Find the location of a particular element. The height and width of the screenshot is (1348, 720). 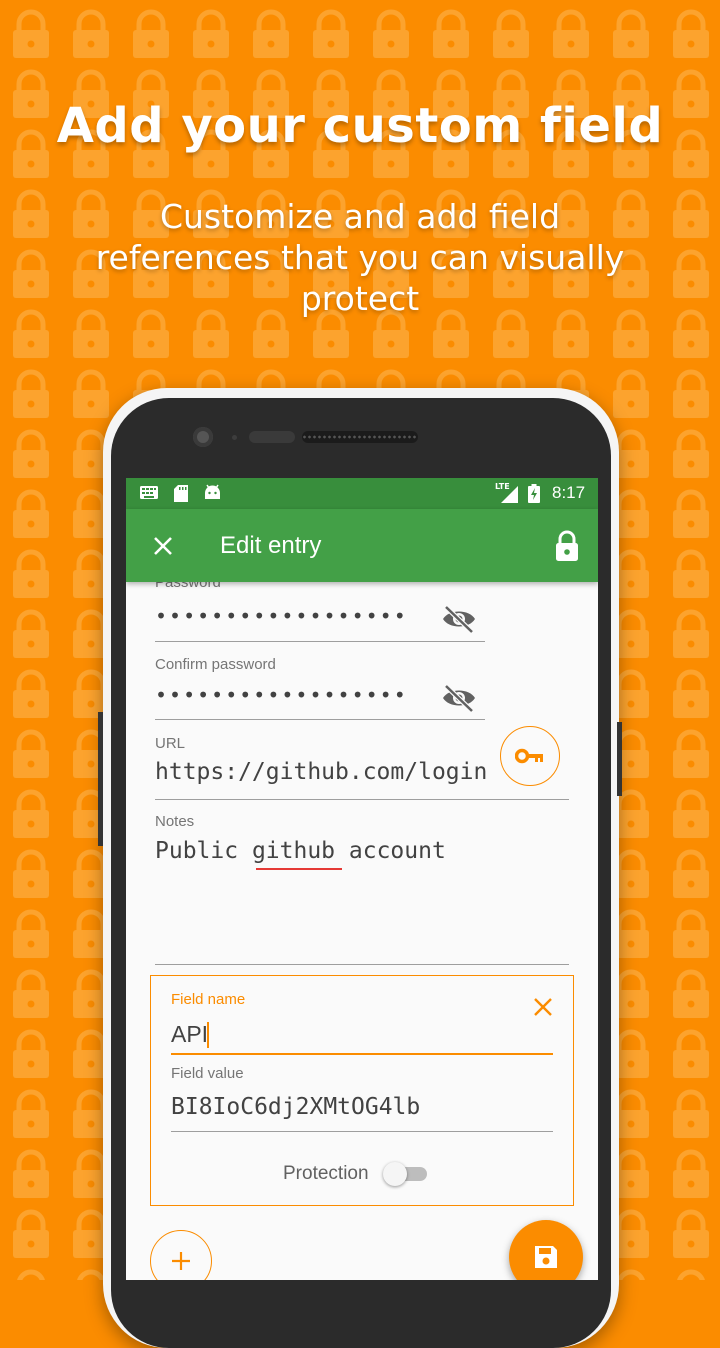

notes-label: Notes is located at coordinates (175, 821).